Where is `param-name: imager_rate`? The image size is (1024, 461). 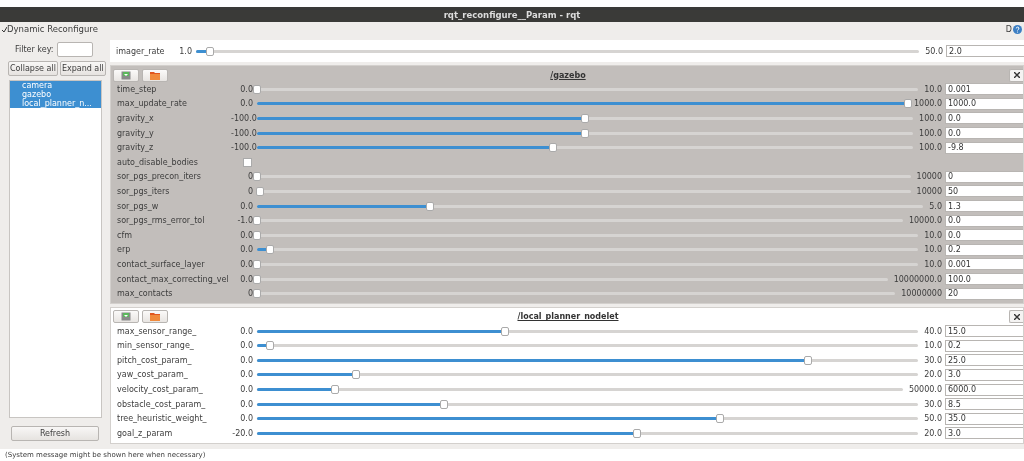 param-name: imager_rate is located at coordinates (141, 51).